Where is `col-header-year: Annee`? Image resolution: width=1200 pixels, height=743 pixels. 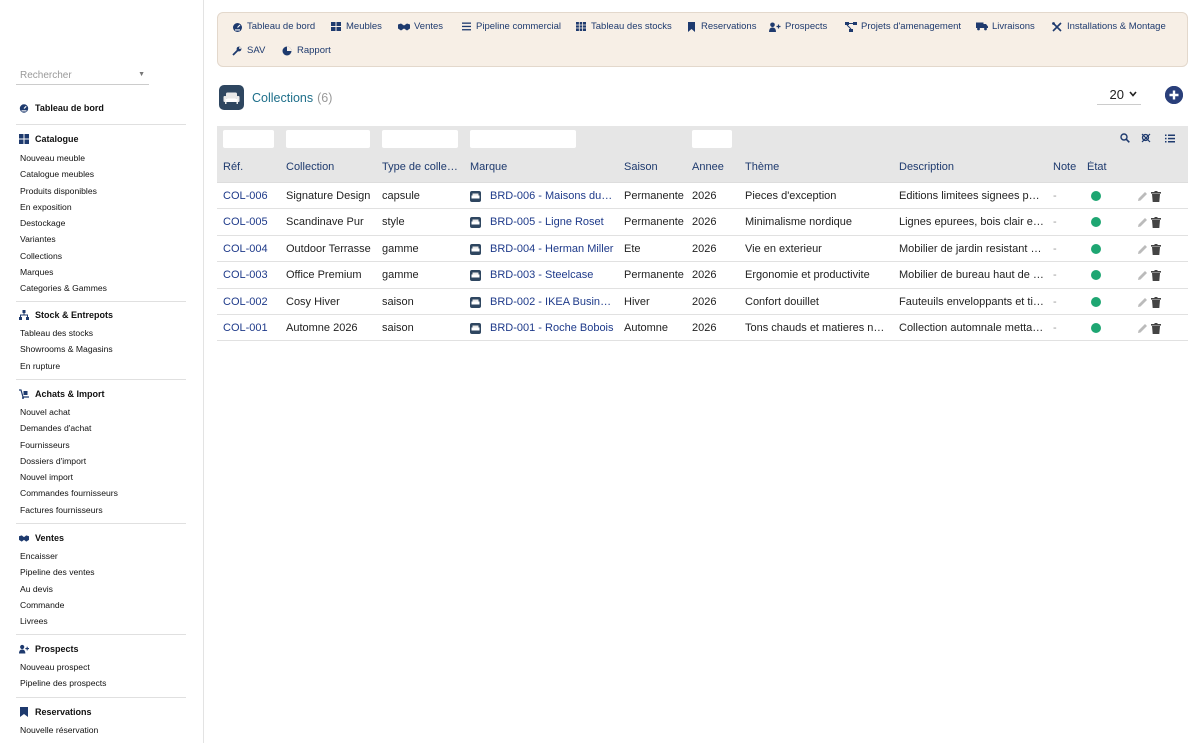 col-header-year: Annee is located at coordinates (708, 167).